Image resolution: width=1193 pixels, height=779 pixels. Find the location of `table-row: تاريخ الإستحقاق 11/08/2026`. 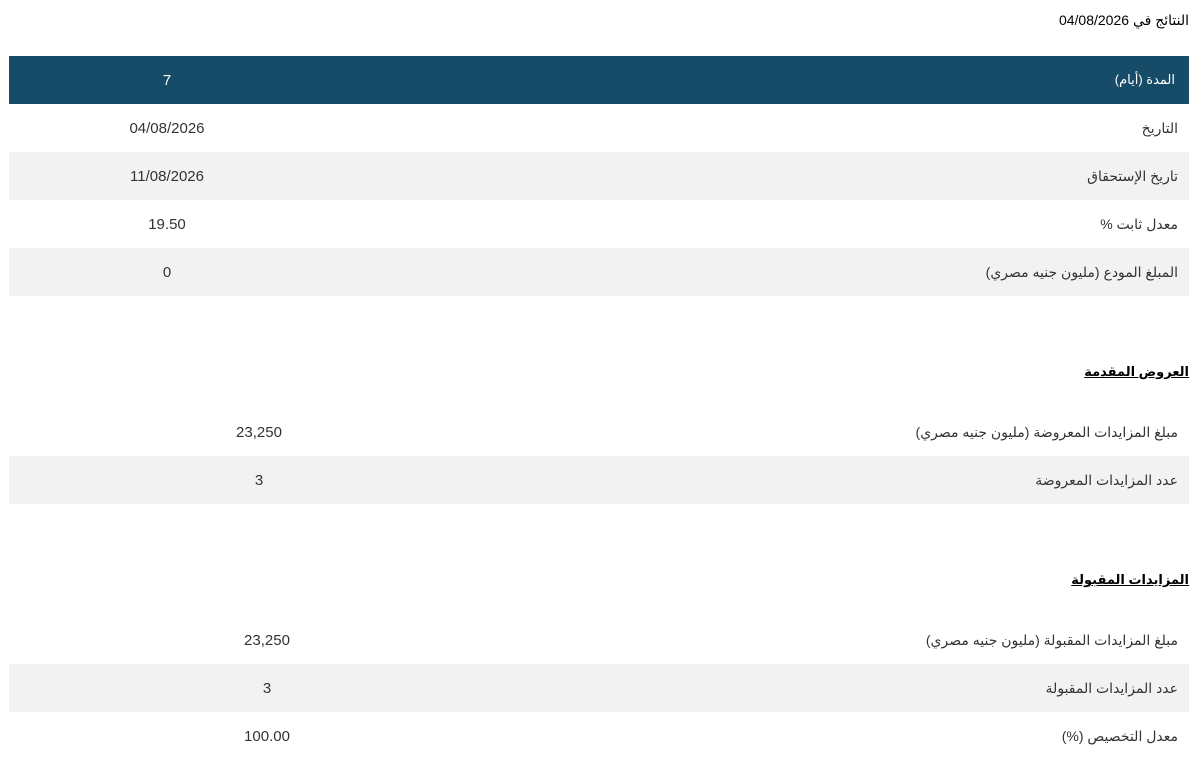

table-row: تاريخ الإستحقاق 11/08/2026 is located at coordinates (599, 176).